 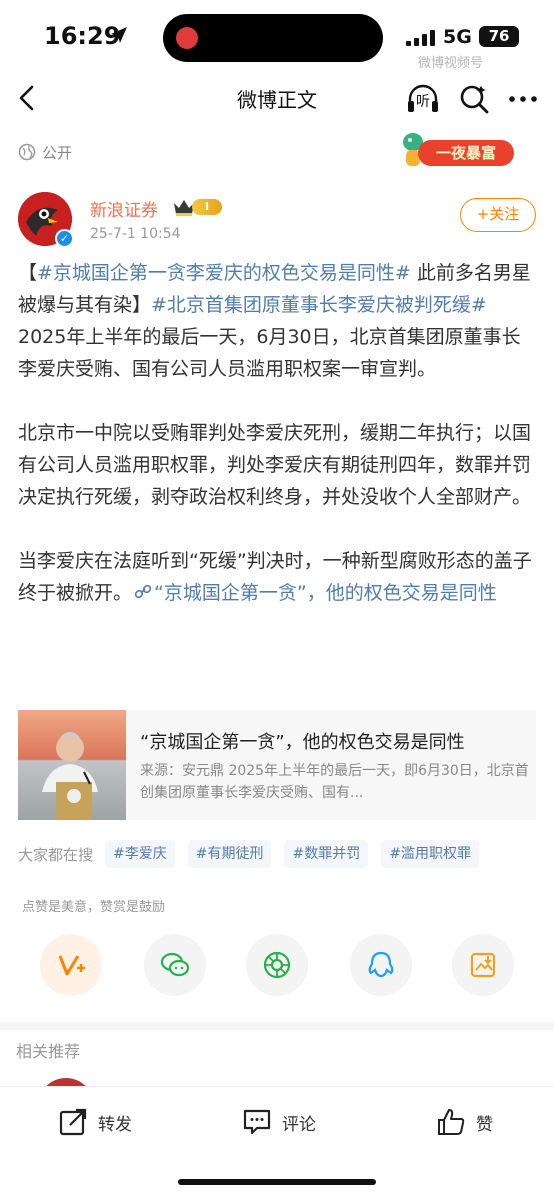 What do you see at coordinates (466, 153) in the screenshot?
I see `promo-label: 一夜暴富` at bounding box center [466, 153].